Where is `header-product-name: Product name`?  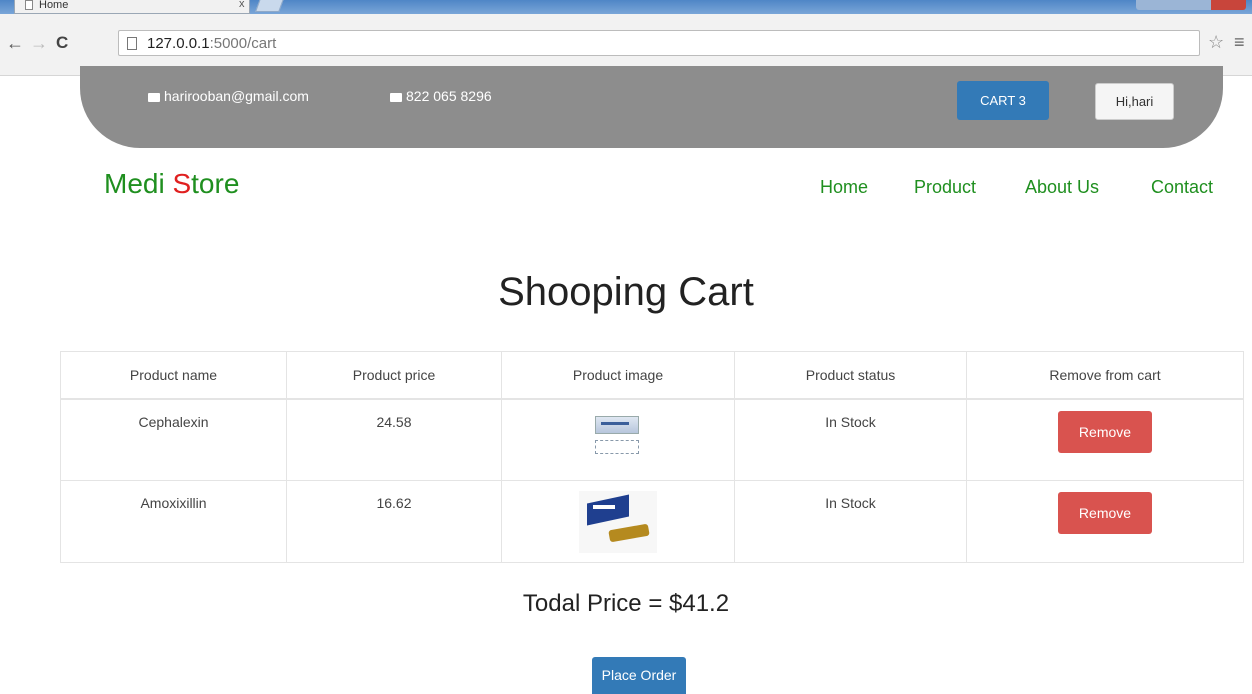
header-product-name: Product name is located at coordinates (173, 375).